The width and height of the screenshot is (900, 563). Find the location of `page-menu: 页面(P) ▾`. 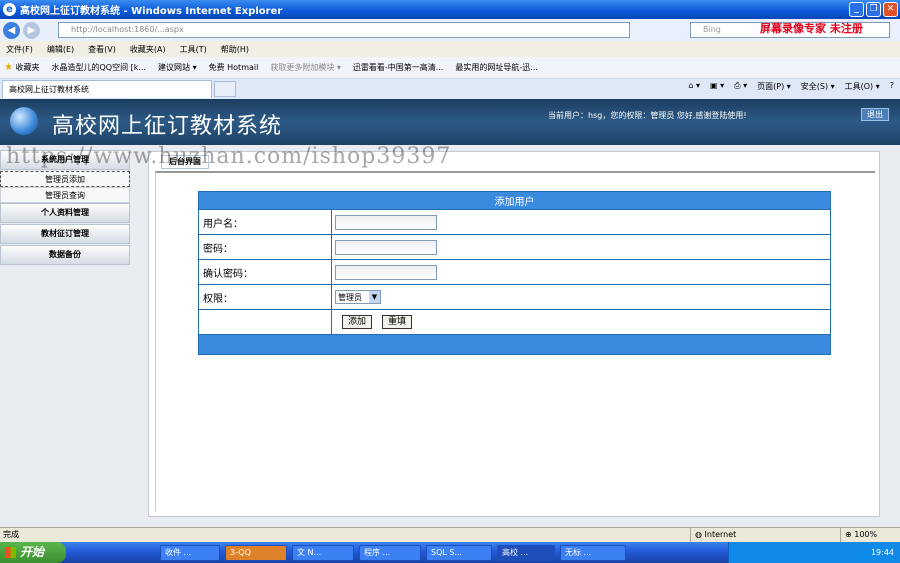

page-menu: 页面(P) ▾ is located at coordinates (774, 86).